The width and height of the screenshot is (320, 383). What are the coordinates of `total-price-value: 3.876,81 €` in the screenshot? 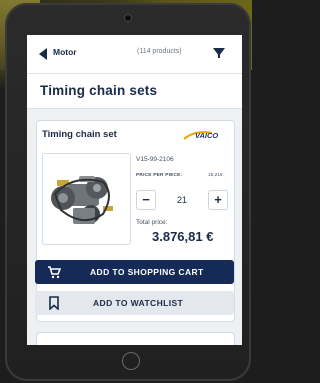 It's located at (183, 236).